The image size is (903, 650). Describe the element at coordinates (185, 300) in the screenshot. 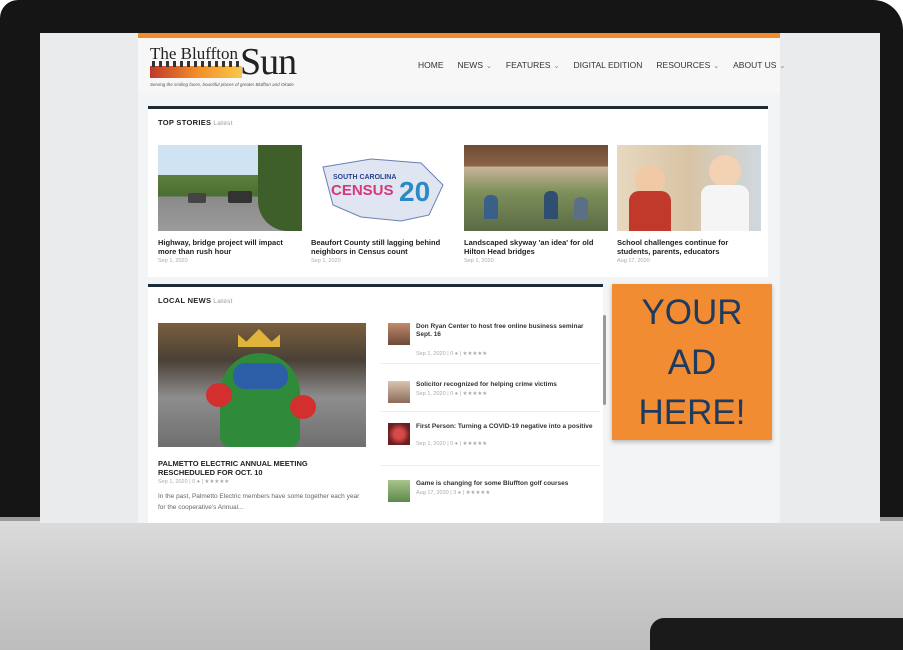

I see `local-news-heading: LOCAL NEWS` at that location.